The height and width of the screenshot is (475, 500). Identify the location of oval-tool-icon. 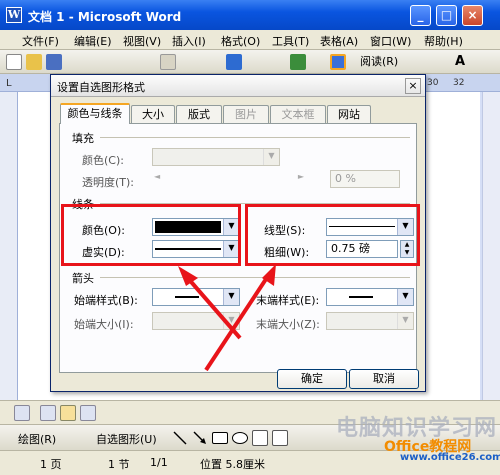
(240, 438).